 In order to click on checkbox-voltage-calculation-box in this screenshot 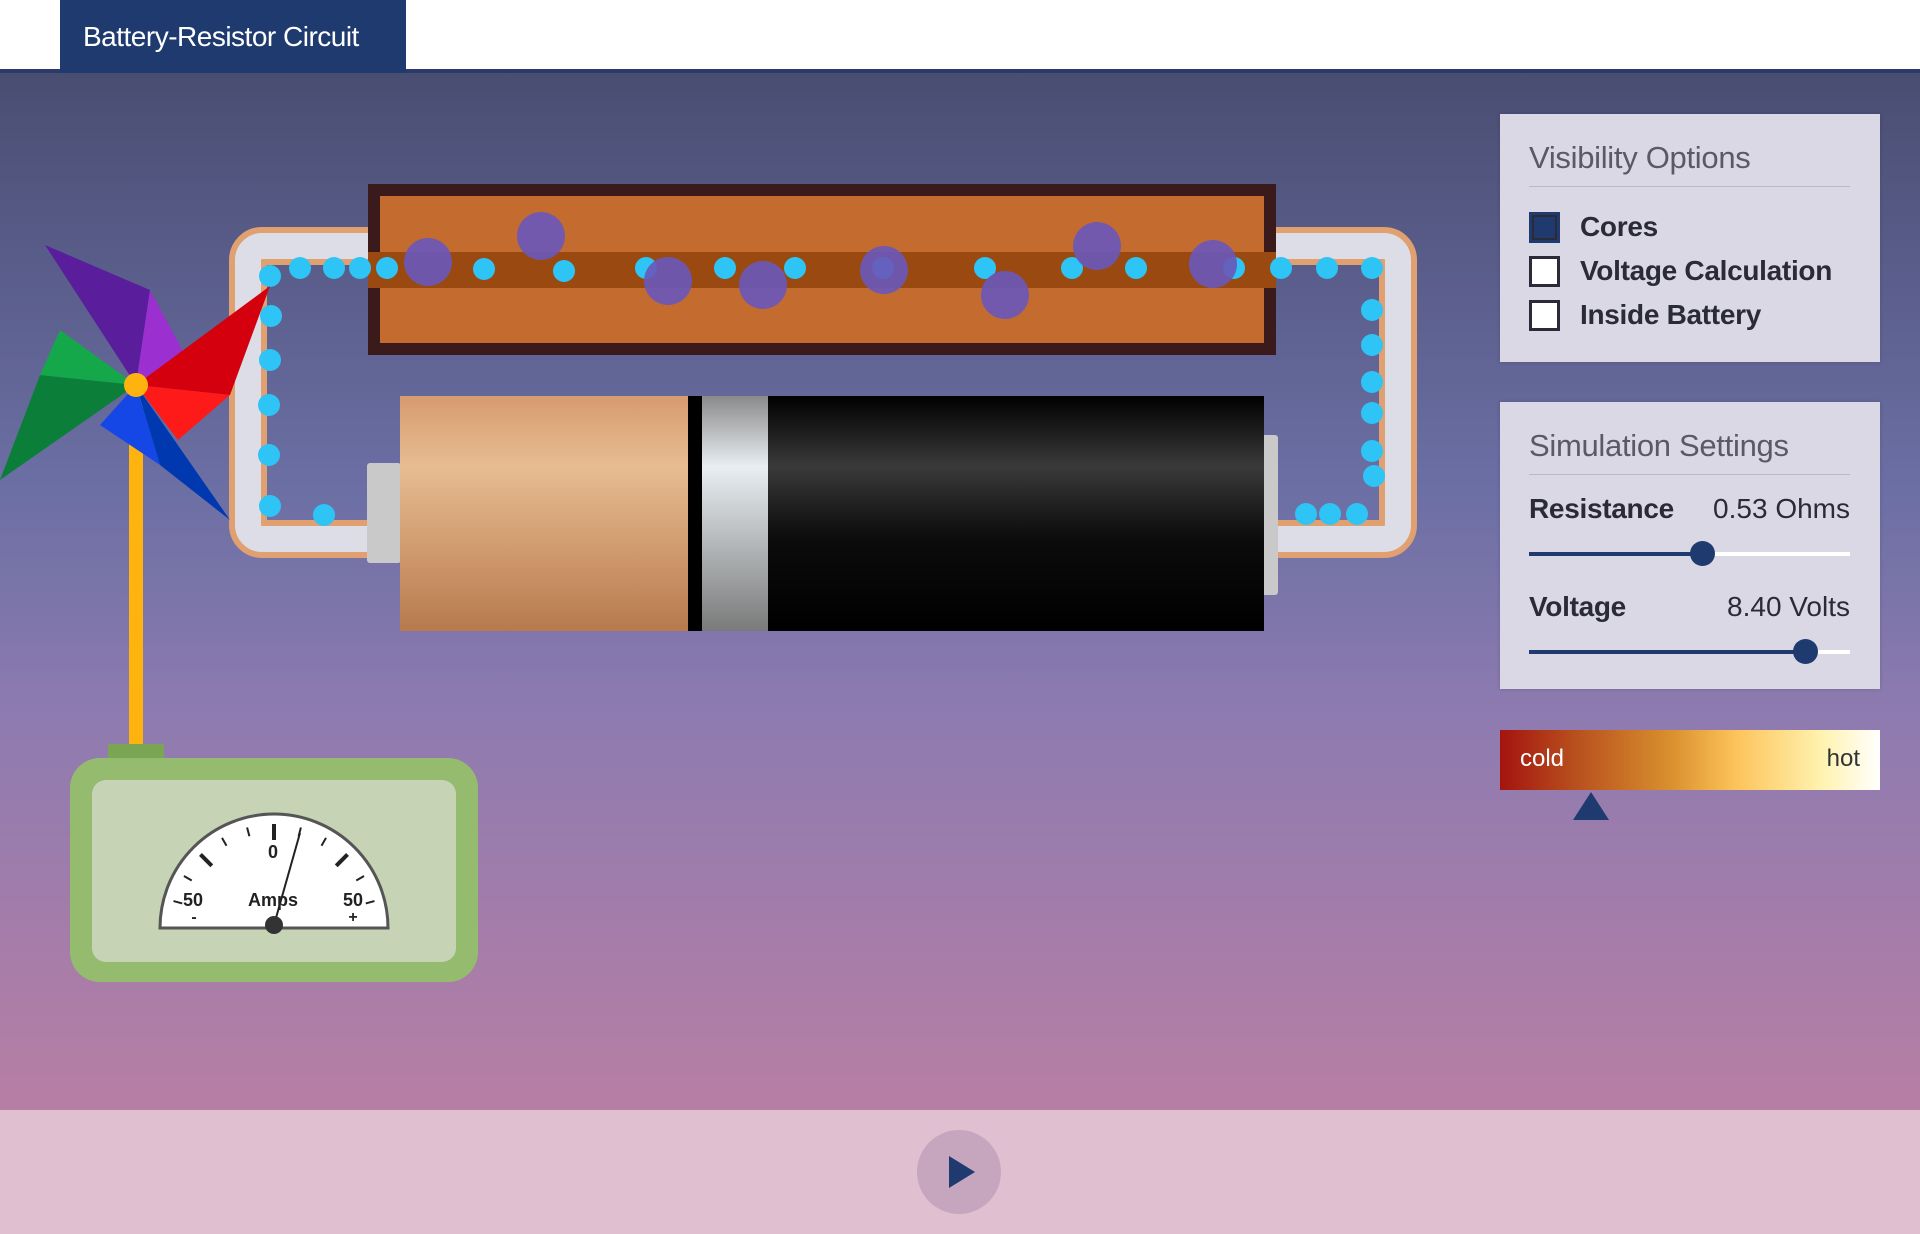, I will do `click(1544, 271)`.